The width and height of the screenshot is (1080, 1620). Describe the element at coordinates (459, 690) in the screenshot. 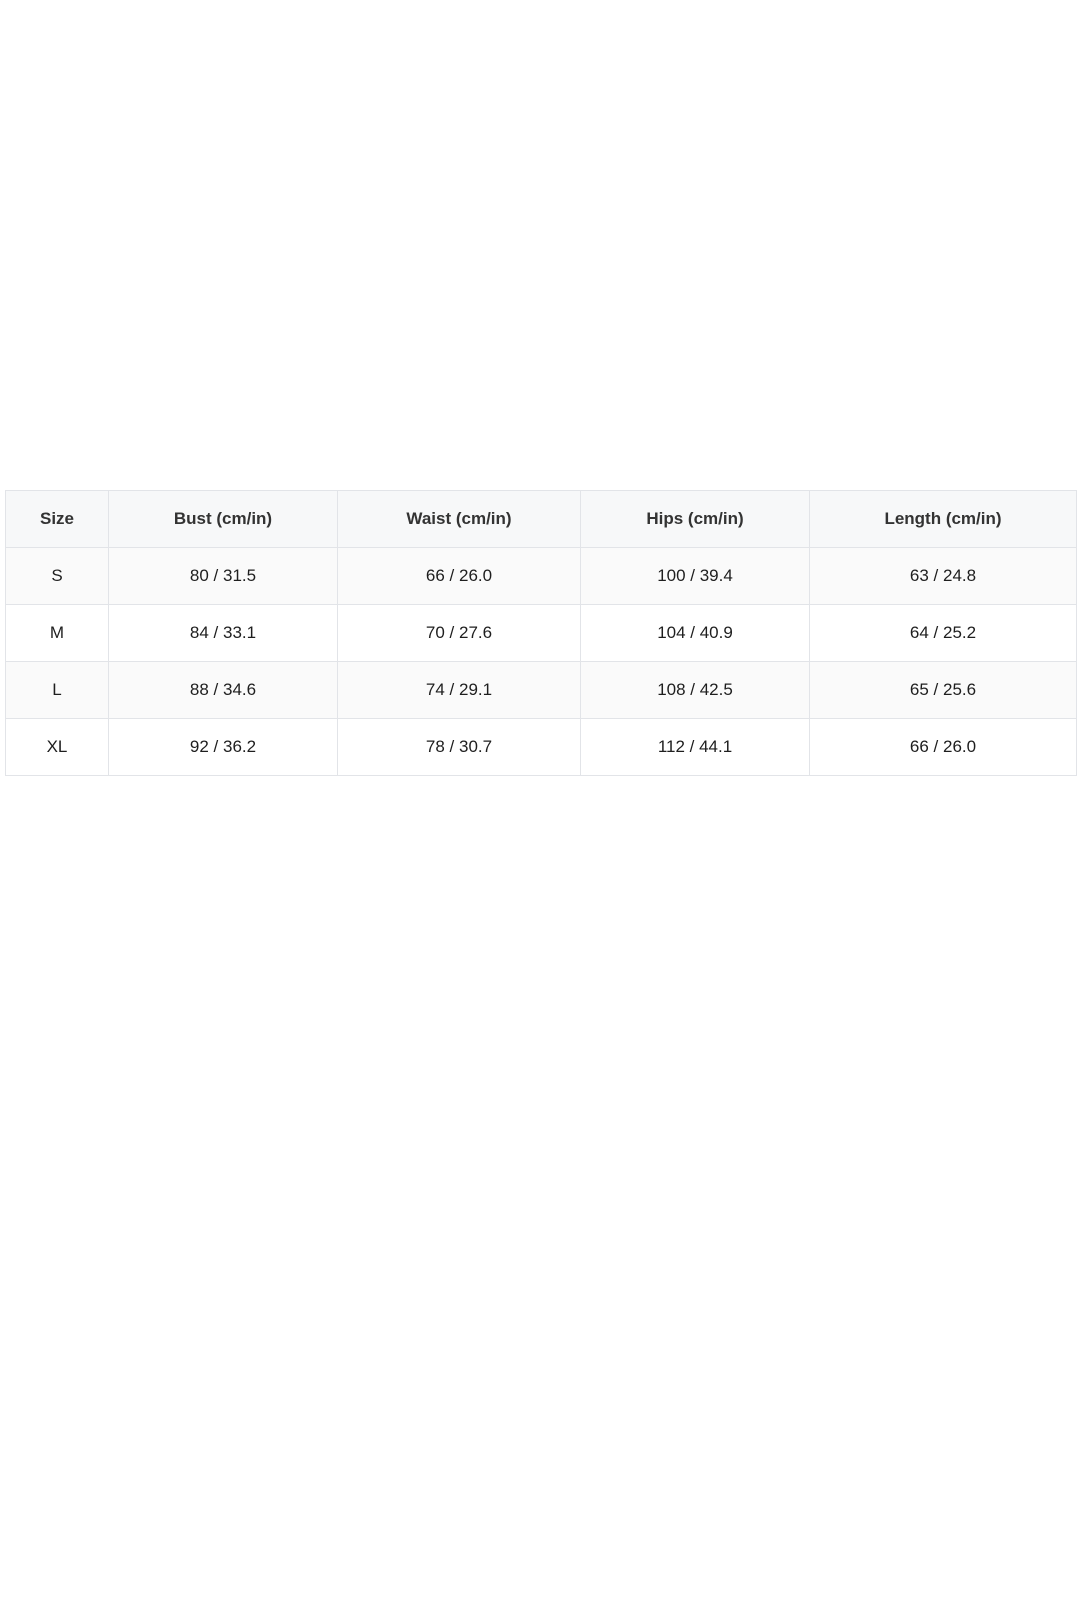

I see `cell-waist: 74 / 29.1` at that location.